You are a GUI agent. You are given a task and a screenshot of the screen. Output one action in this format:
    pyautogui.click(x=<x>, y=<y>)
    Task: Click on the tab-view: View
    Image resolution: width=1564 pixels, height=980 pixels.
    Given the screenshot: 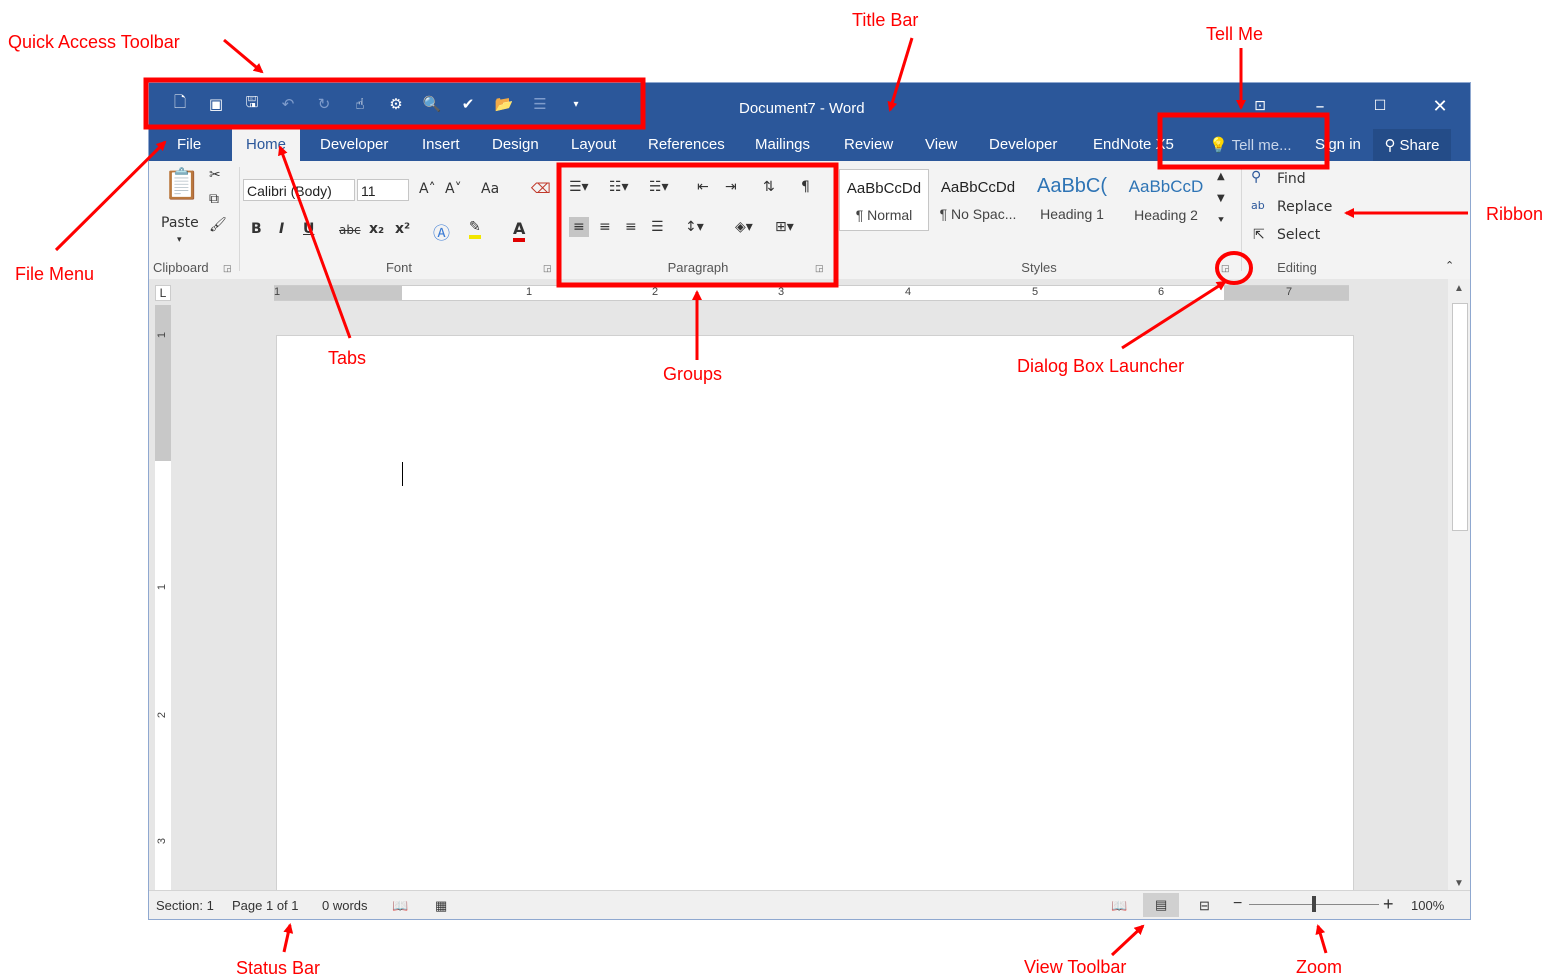 What is the action you would take?
    pyautogui.click(x=941, y=145)
    